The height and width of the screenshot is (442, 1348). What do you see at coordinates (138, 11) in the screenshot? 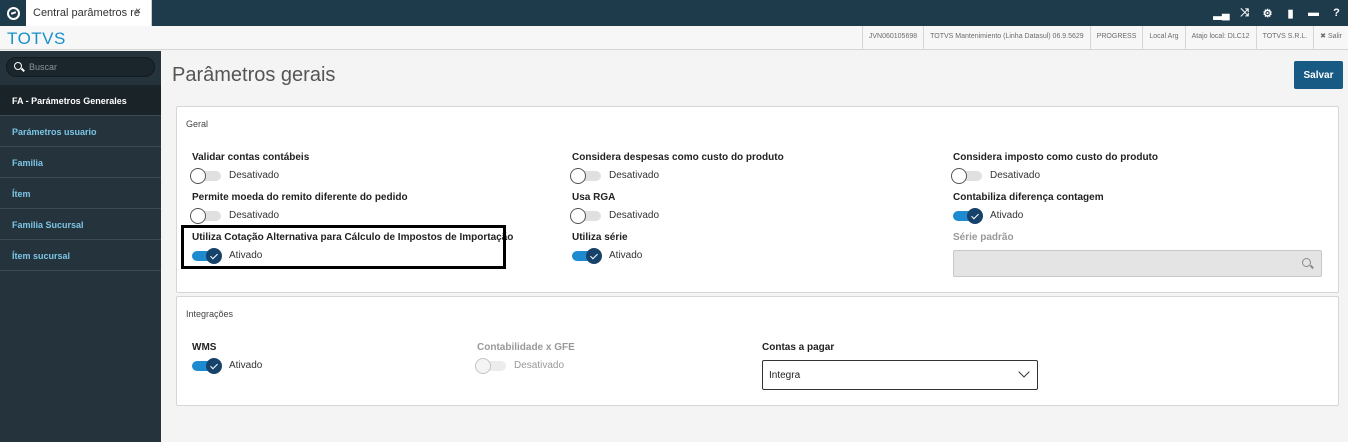
I see `tab-close-icon: ×` at bounding box center [138, 11].